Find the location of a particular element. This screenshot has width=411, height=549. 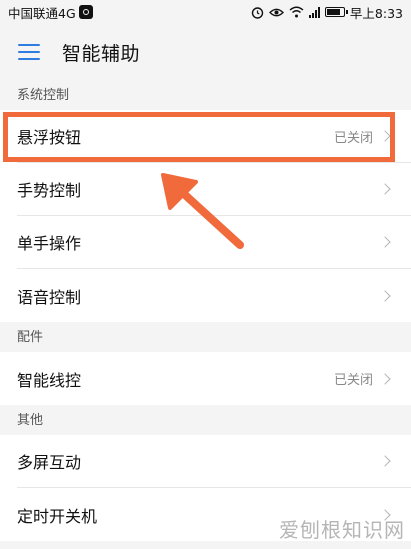

row-label: 多屏互动 is located at coordinates (49, 462).